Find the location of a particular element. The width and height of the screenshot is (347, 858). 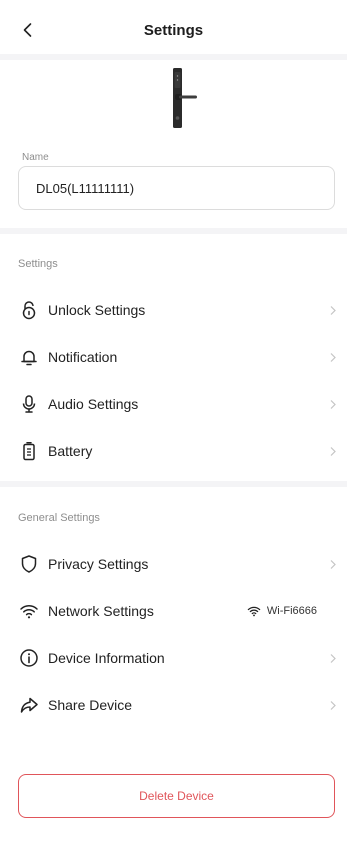

settings-item-share: Share Device is located at coordinates (173, 705).